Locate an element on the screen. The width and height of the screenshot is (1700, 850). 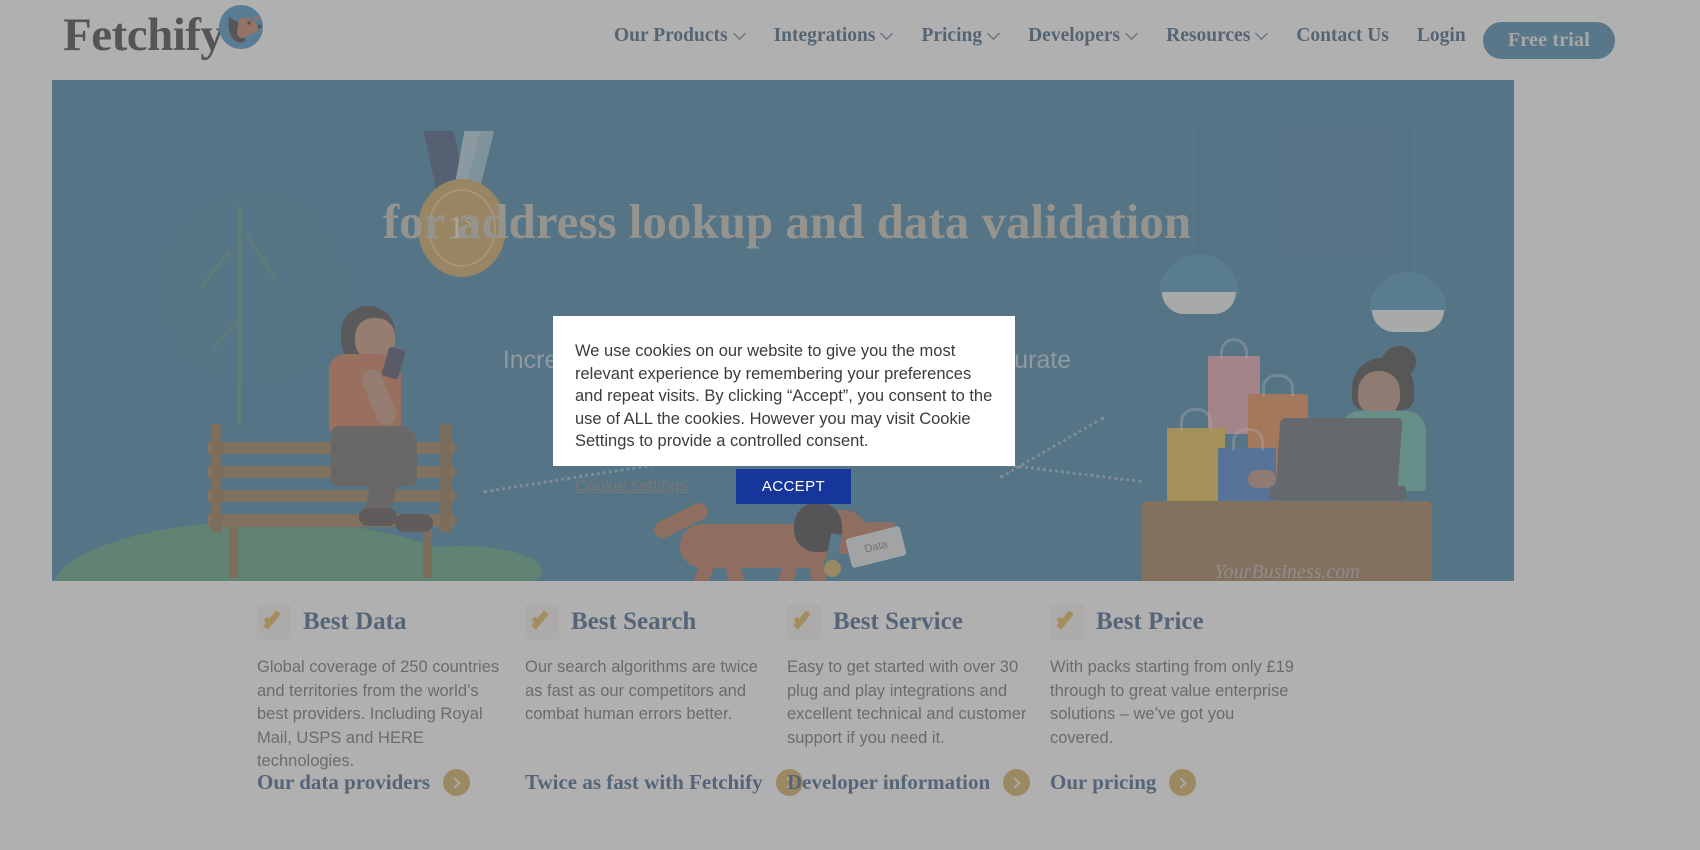
nav-item-contact-us: Contact Us is located at coordinates (1342, 36).